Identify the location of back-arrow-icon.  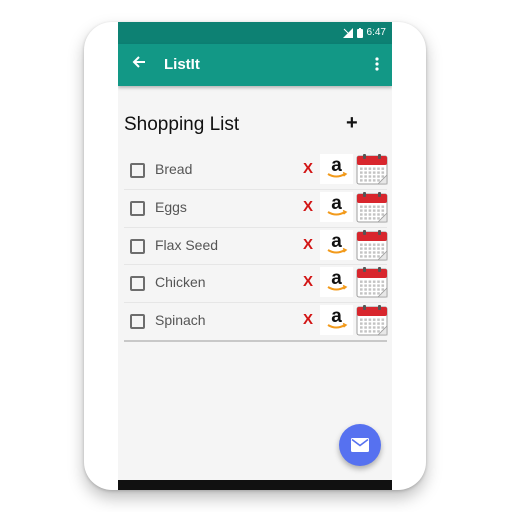
(139, 64).